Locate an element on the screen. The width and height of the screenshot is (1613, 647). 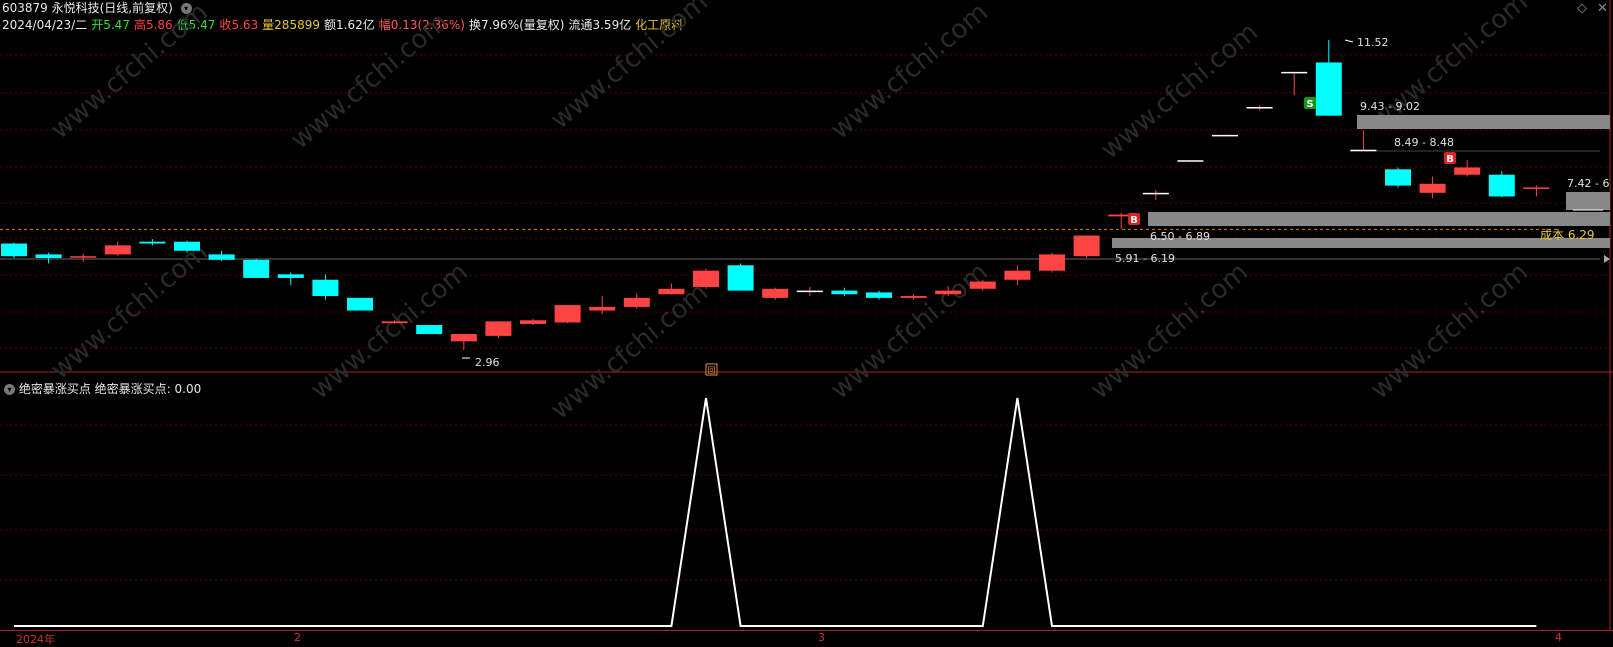
zone-label: 7.42 - 6 is located at coordinates (1588, 183).